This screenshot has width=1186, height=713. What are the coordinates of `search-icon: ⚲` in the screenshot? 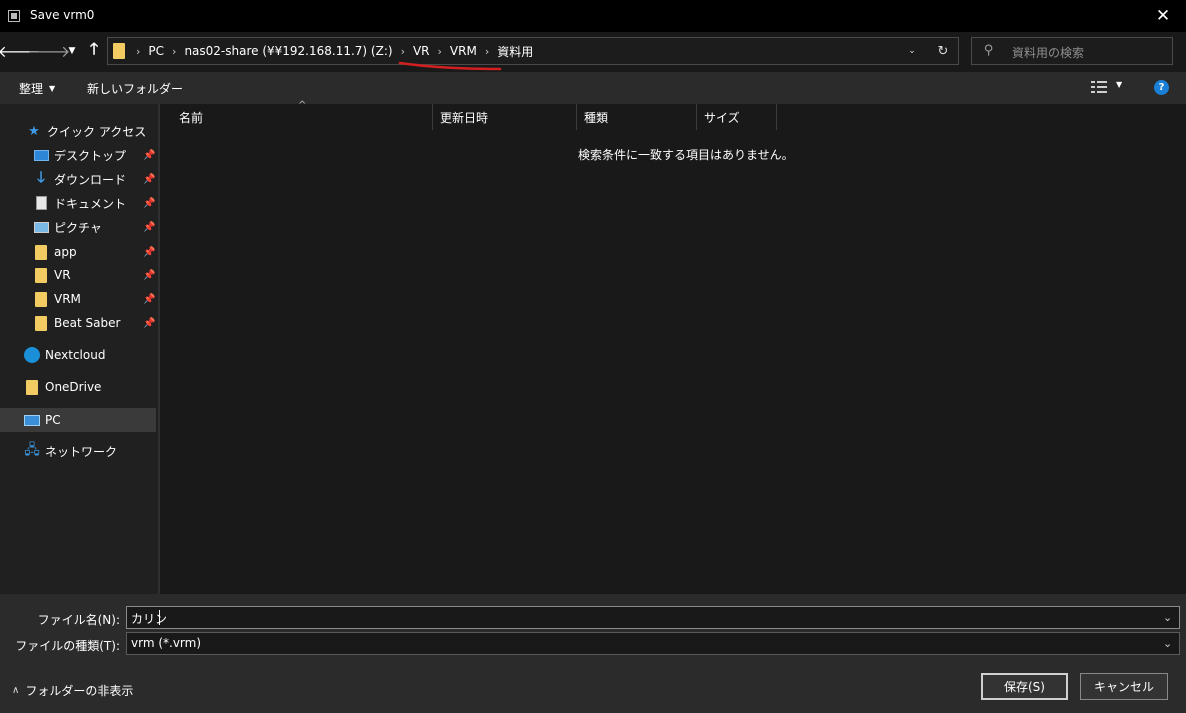 It's located at (989, 50).